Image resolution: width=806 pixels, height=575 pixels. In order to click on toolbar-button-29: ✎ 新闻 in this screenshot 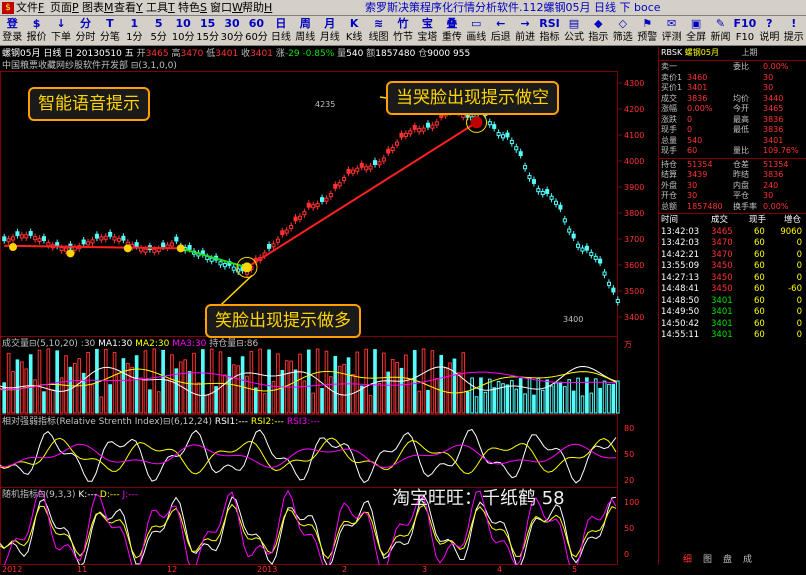, I will do `click(720, 31)`.